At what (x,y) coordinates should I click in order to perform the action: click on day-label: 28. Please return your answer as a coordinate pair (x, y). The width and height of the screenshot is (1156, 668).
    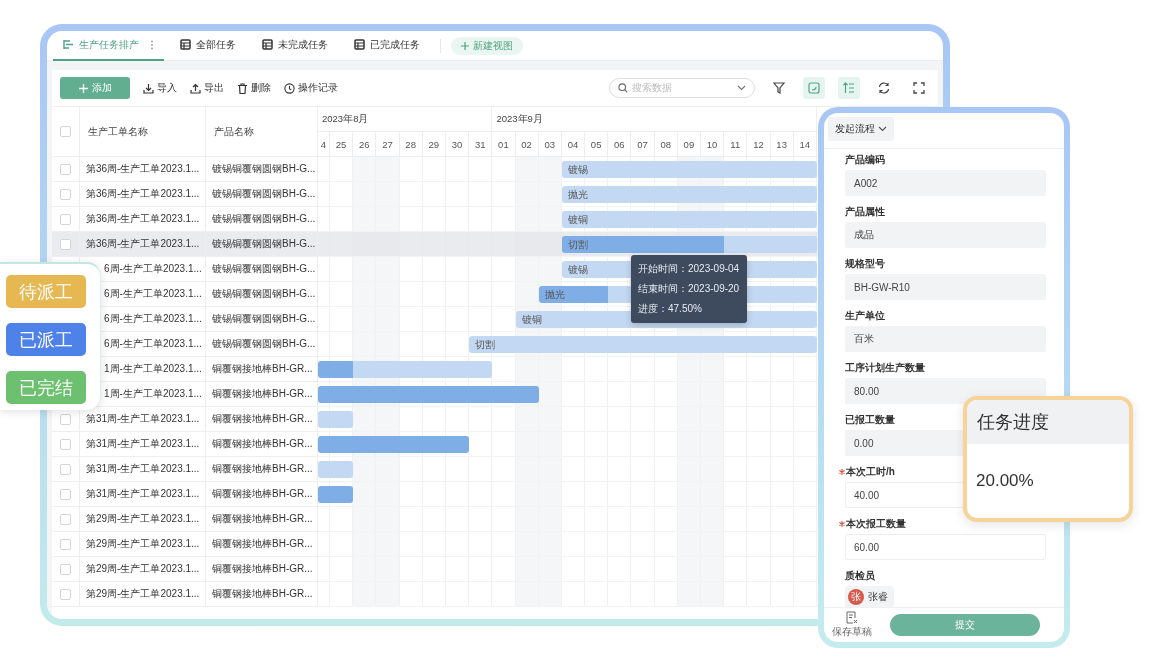
    Looking at the image, I should click on (410, 144).